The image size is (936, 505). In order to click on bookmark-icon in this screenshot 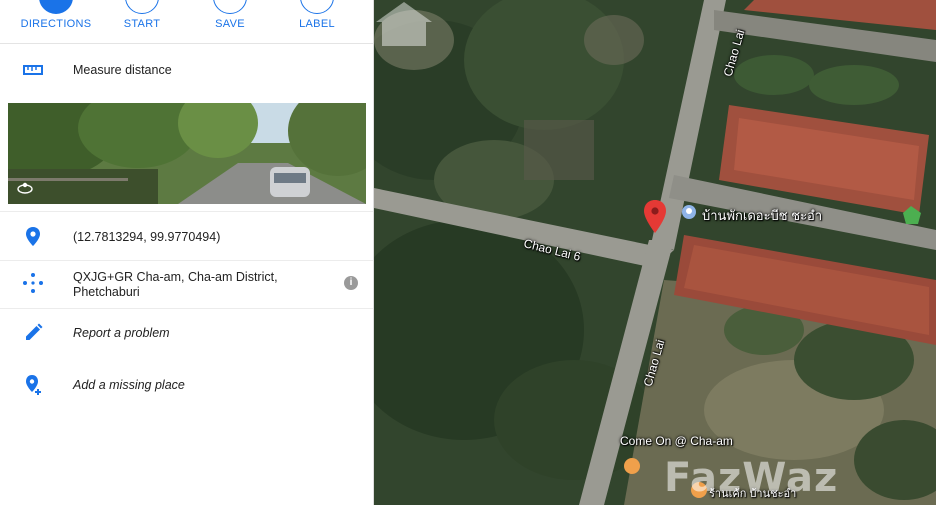, I will do `click(230, 7)`.